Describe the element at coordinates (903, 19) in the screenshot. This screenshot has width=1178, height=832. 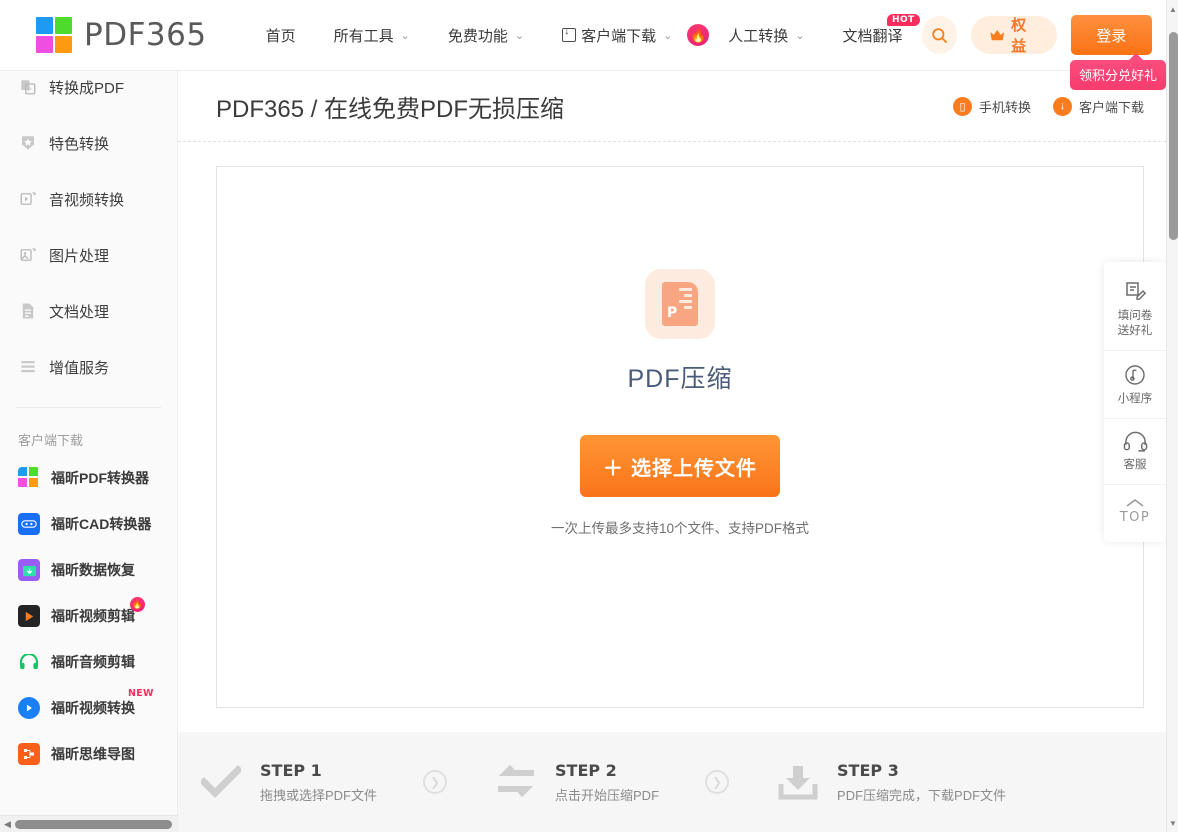
I see `hot-badge: HOT` at that location.